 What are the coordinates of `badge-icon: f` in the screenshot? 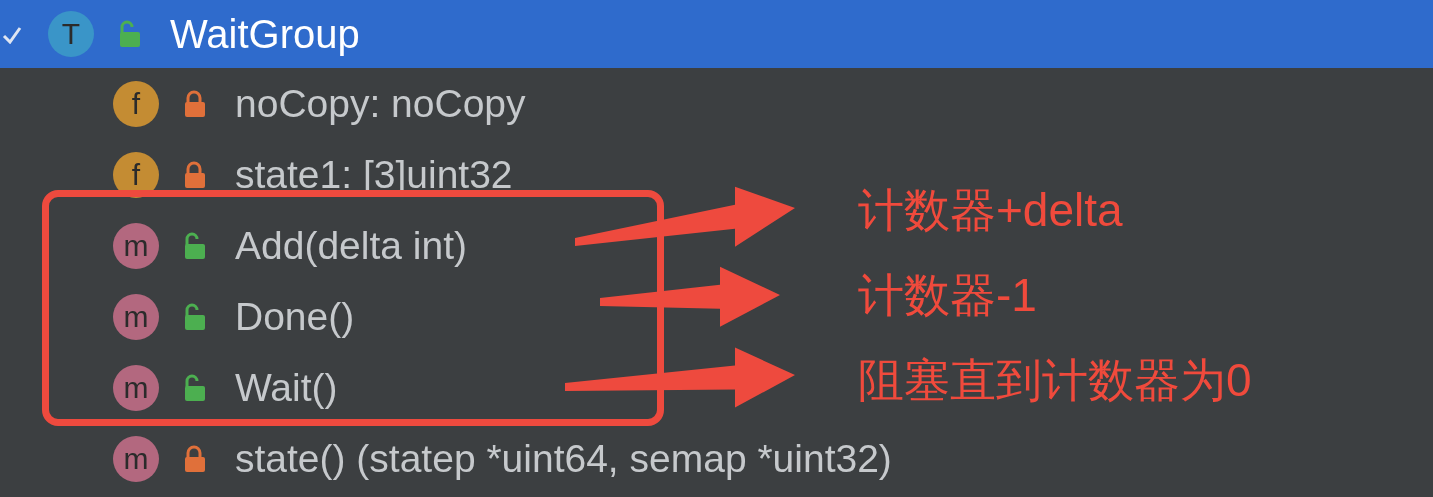 It's located at (136, 103).